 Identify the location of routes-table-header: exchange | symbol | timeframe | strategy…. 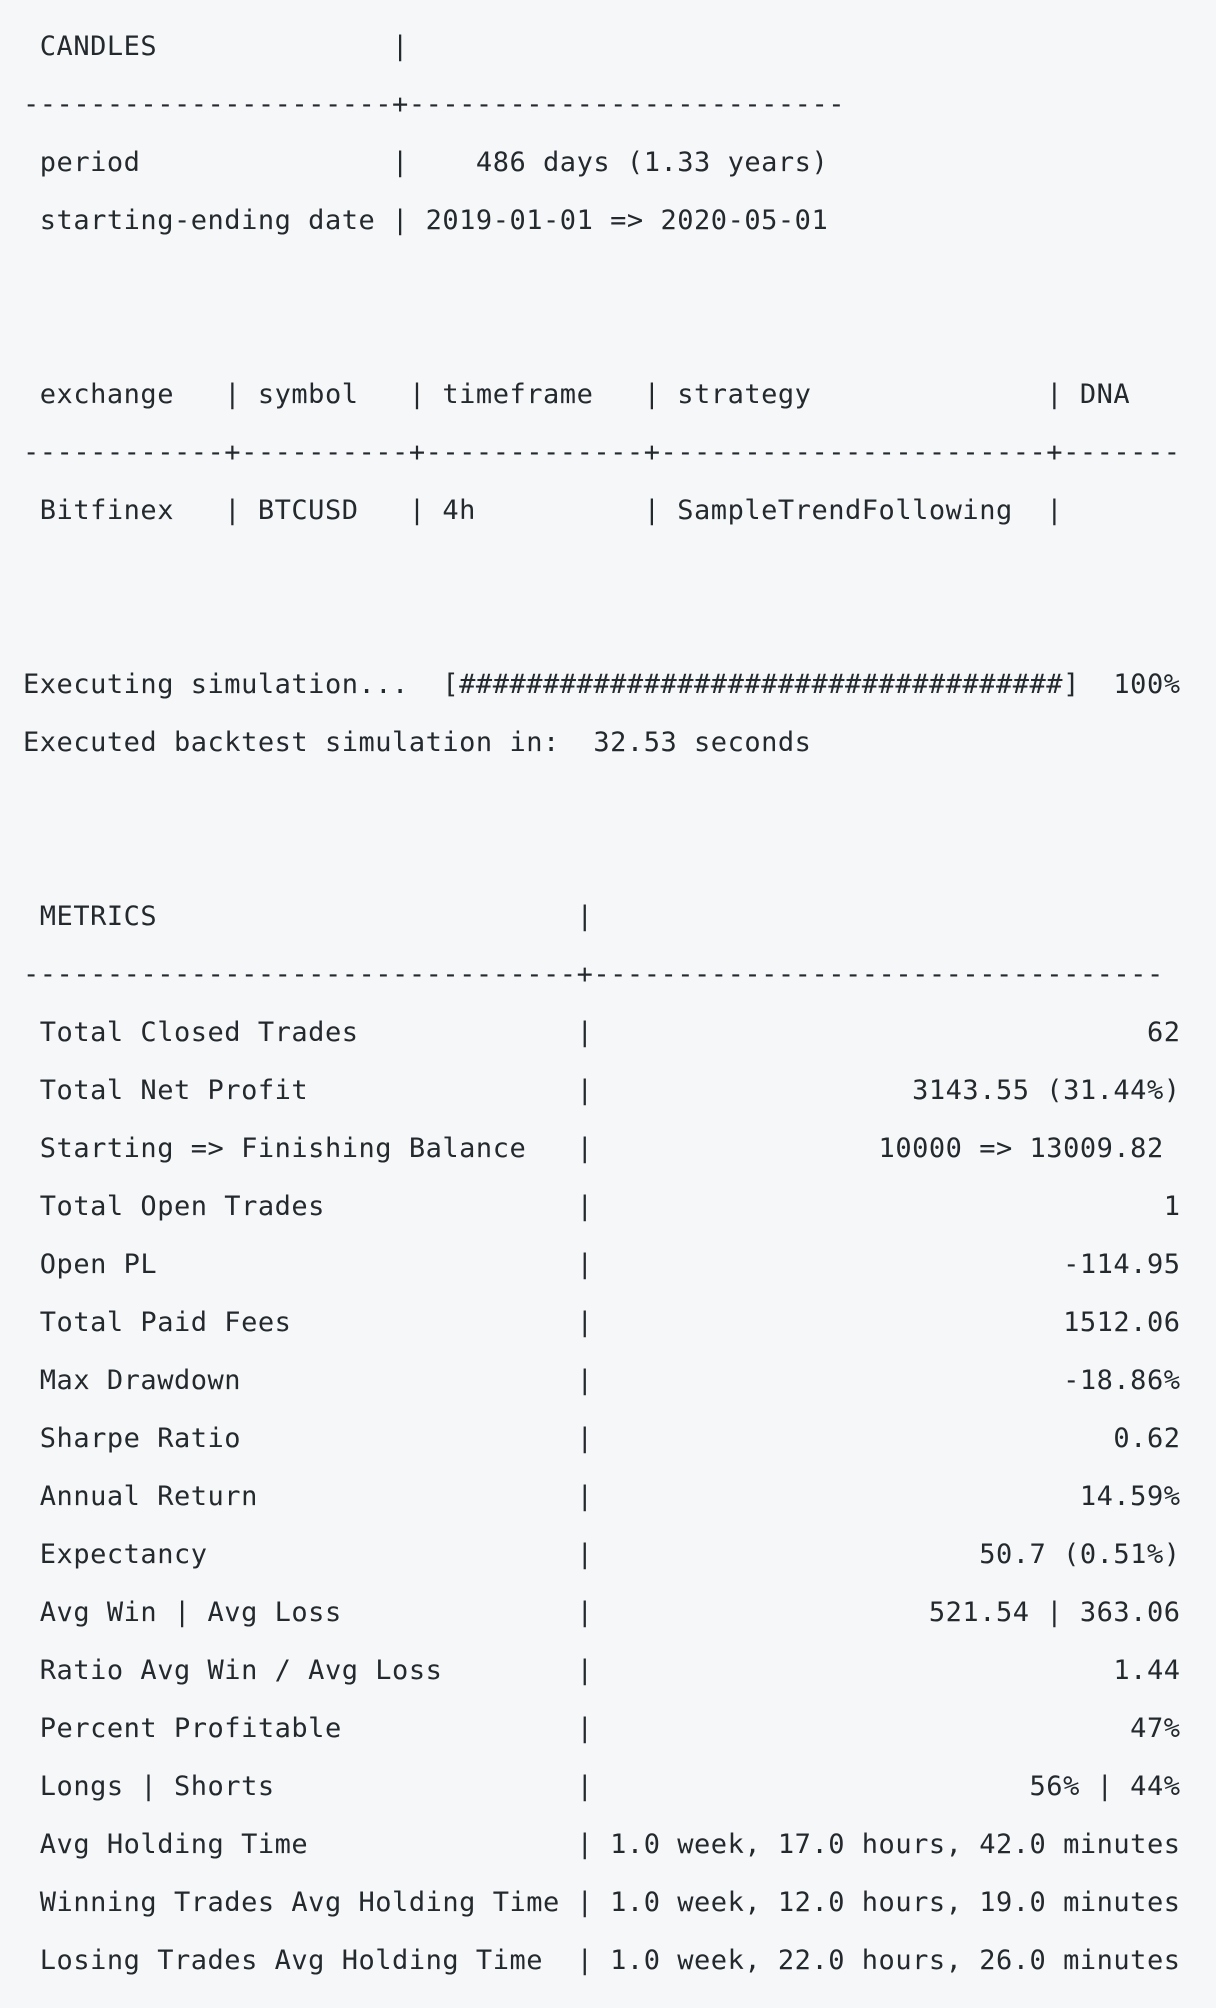
(577, 394).